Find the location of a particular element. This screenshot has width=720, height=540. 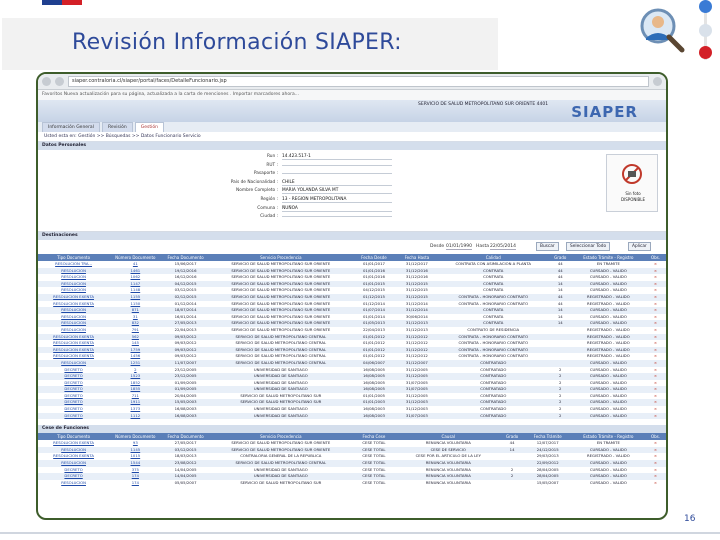

column-header: Fecha Desde is located at coordinates (373, 257).